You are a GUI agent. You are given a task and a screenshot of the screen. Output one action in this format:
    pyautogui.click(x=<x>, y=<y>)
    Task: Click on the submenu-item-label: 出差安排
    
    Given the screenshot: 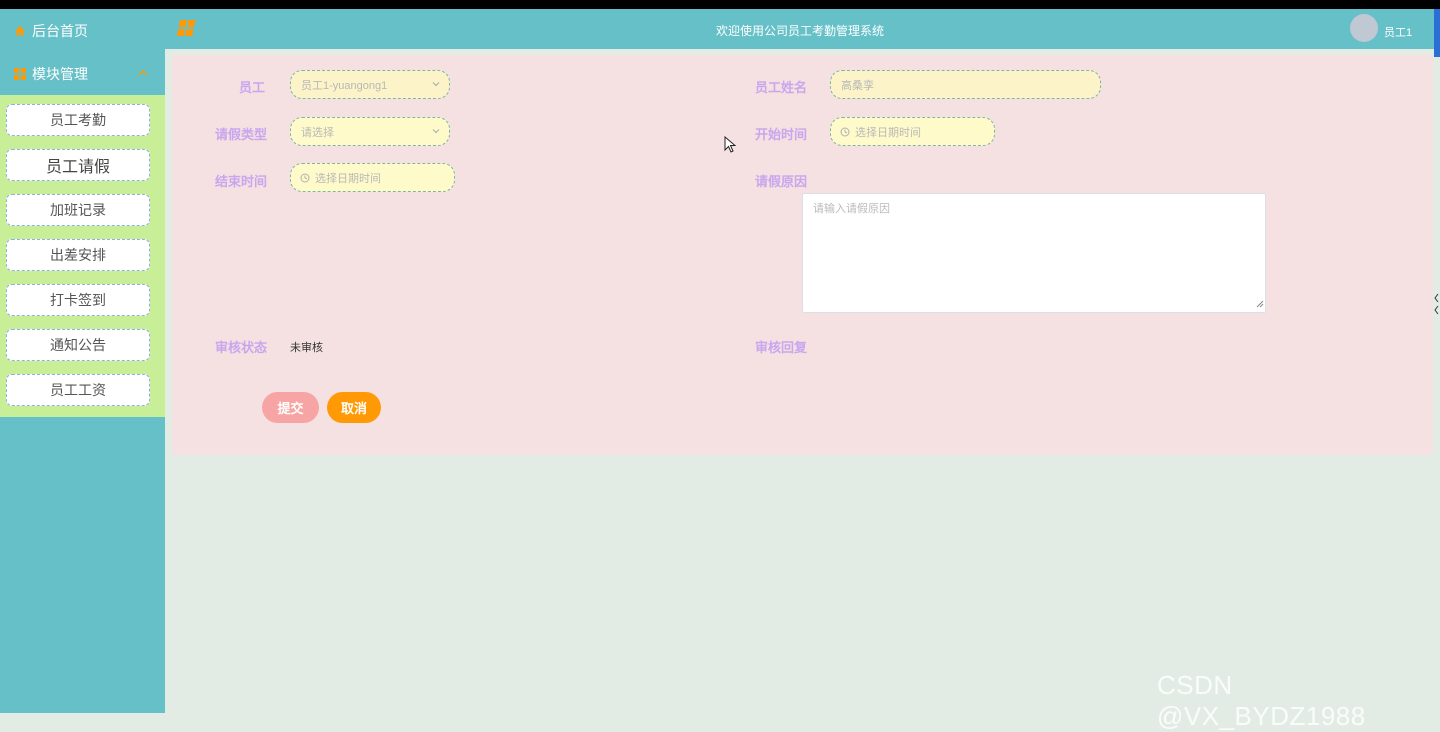 What is the action you would take?
    pyautogui.click(x=78, y=255)
    